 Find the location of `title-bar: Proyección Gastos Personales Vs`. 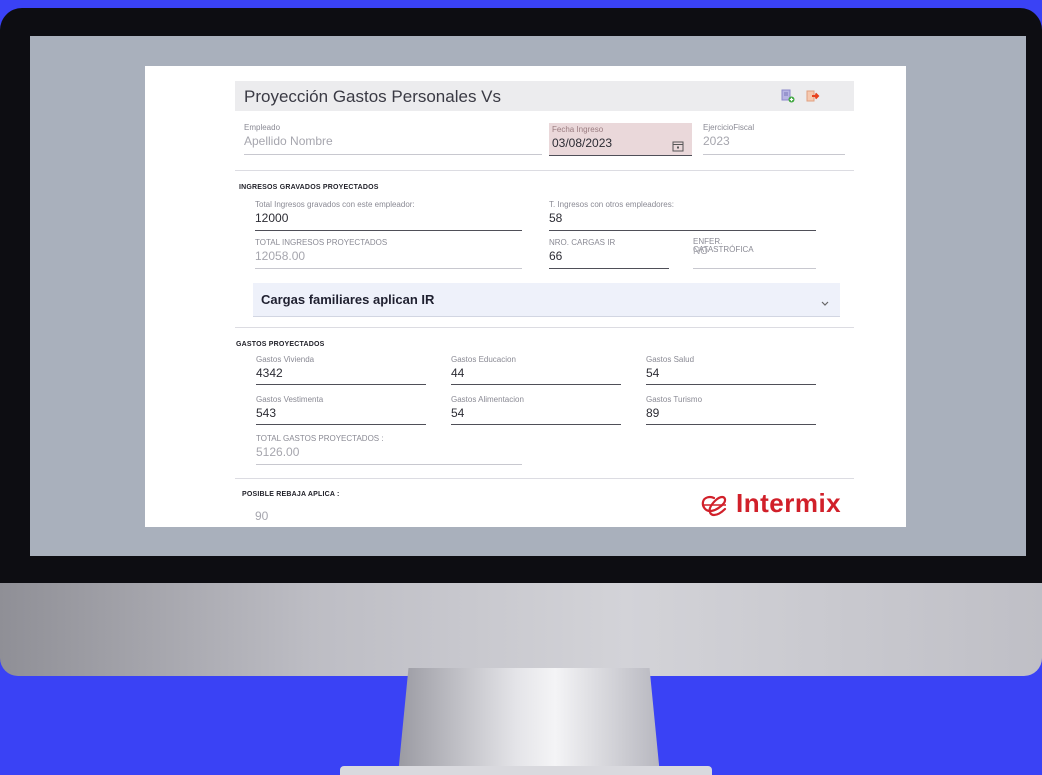

title-bar: Proyección Gastos Personales Vs is located at coordinates (544, 96).